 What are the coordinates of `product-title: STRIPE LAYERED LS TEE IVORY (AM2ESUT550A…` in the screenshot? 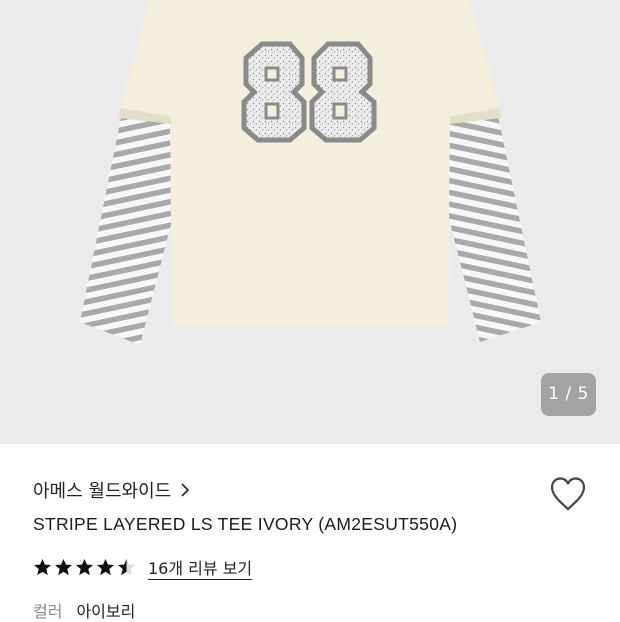 It's located at (245, 524).